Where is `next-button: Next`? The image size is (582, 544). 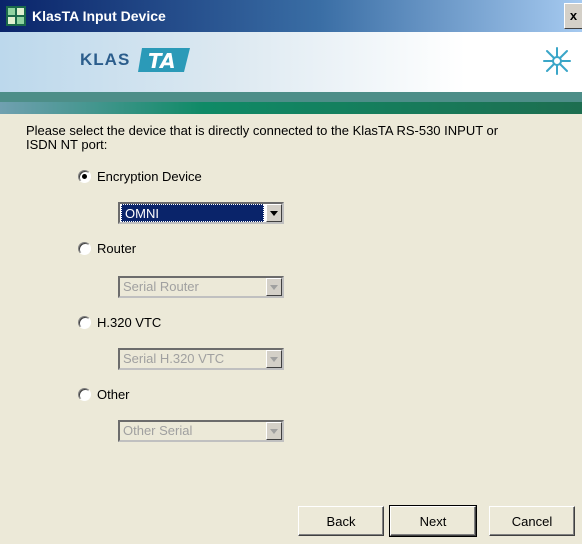 next-button: Next is located at coordinates (433, 521).